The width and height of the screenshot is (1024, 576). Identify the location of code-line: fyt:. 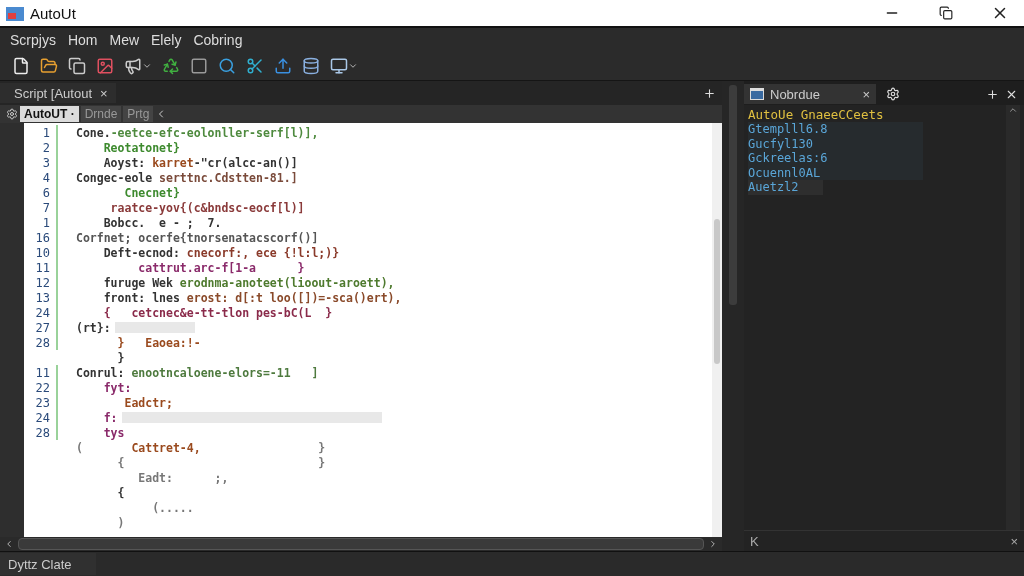
(117, 387).